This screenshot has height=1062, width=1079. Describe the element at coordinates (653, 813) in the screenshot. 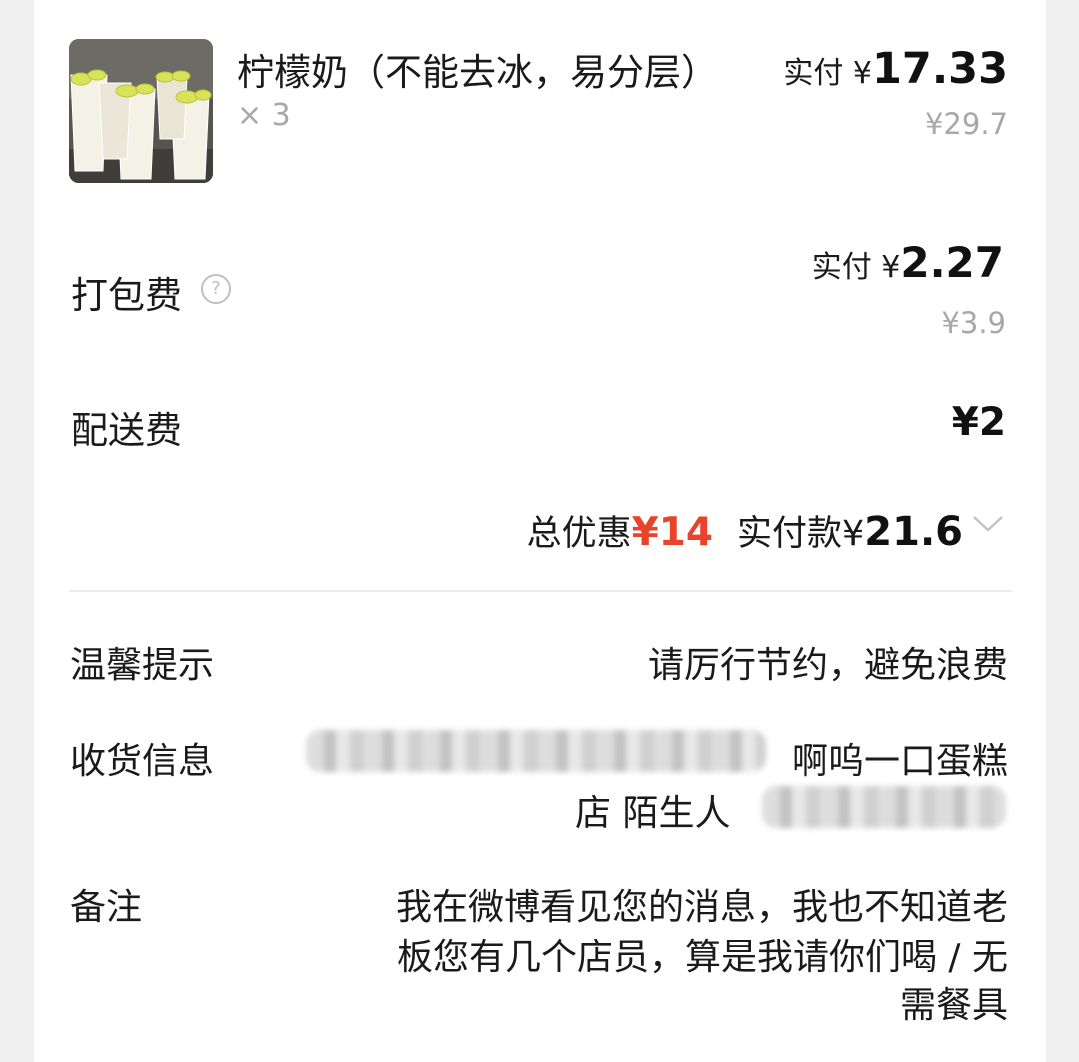

I see `shipping-address-line2: 店 陌生人` at that location.